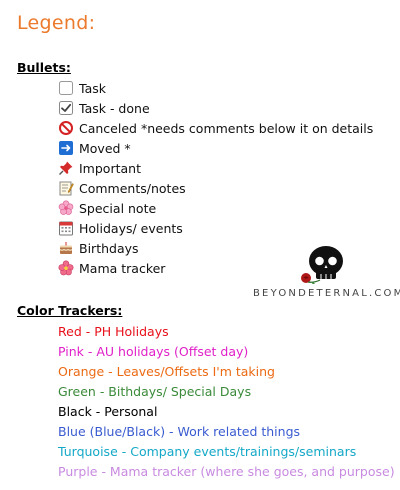 This screenshot has width=400, height=490. Describe the element at coordinates (66, 168) in the screenshot. I see `pushpin-icon` at that location.